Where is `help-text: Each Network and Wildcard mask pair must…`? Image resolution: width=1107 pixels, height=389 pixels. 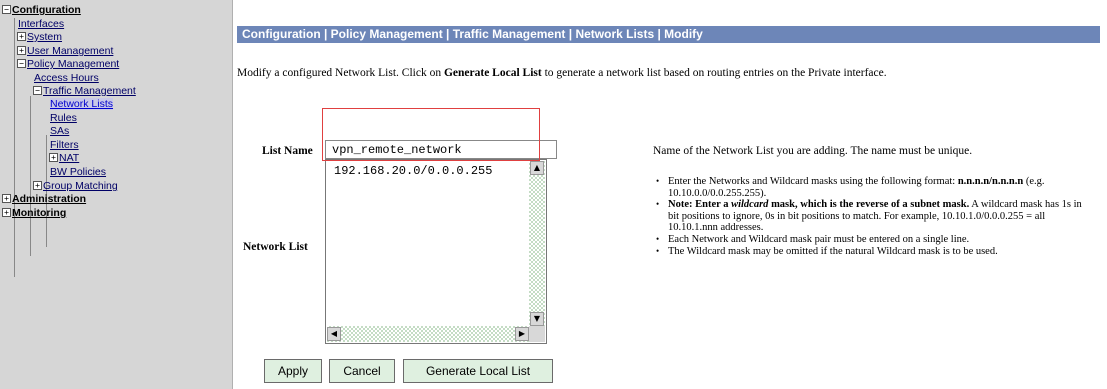 help-text: Each Network and Wildcard mask pair must… is located at coordinates (819, 239).